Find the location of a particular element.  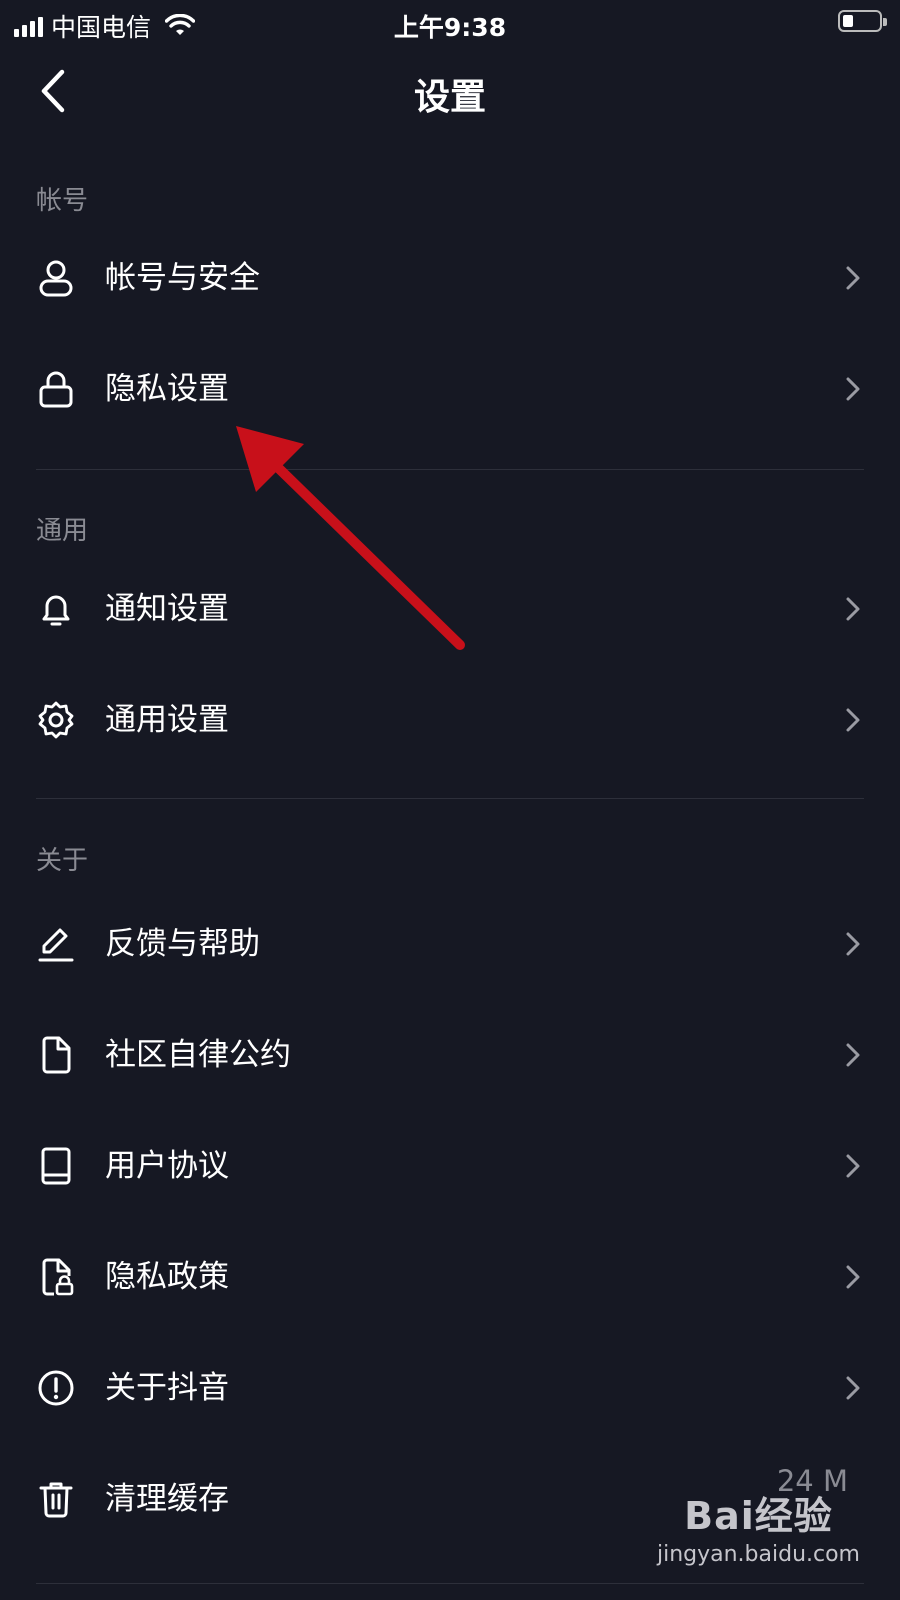

menu-item-label: 通知设置 is located at coordinates (167, 609).